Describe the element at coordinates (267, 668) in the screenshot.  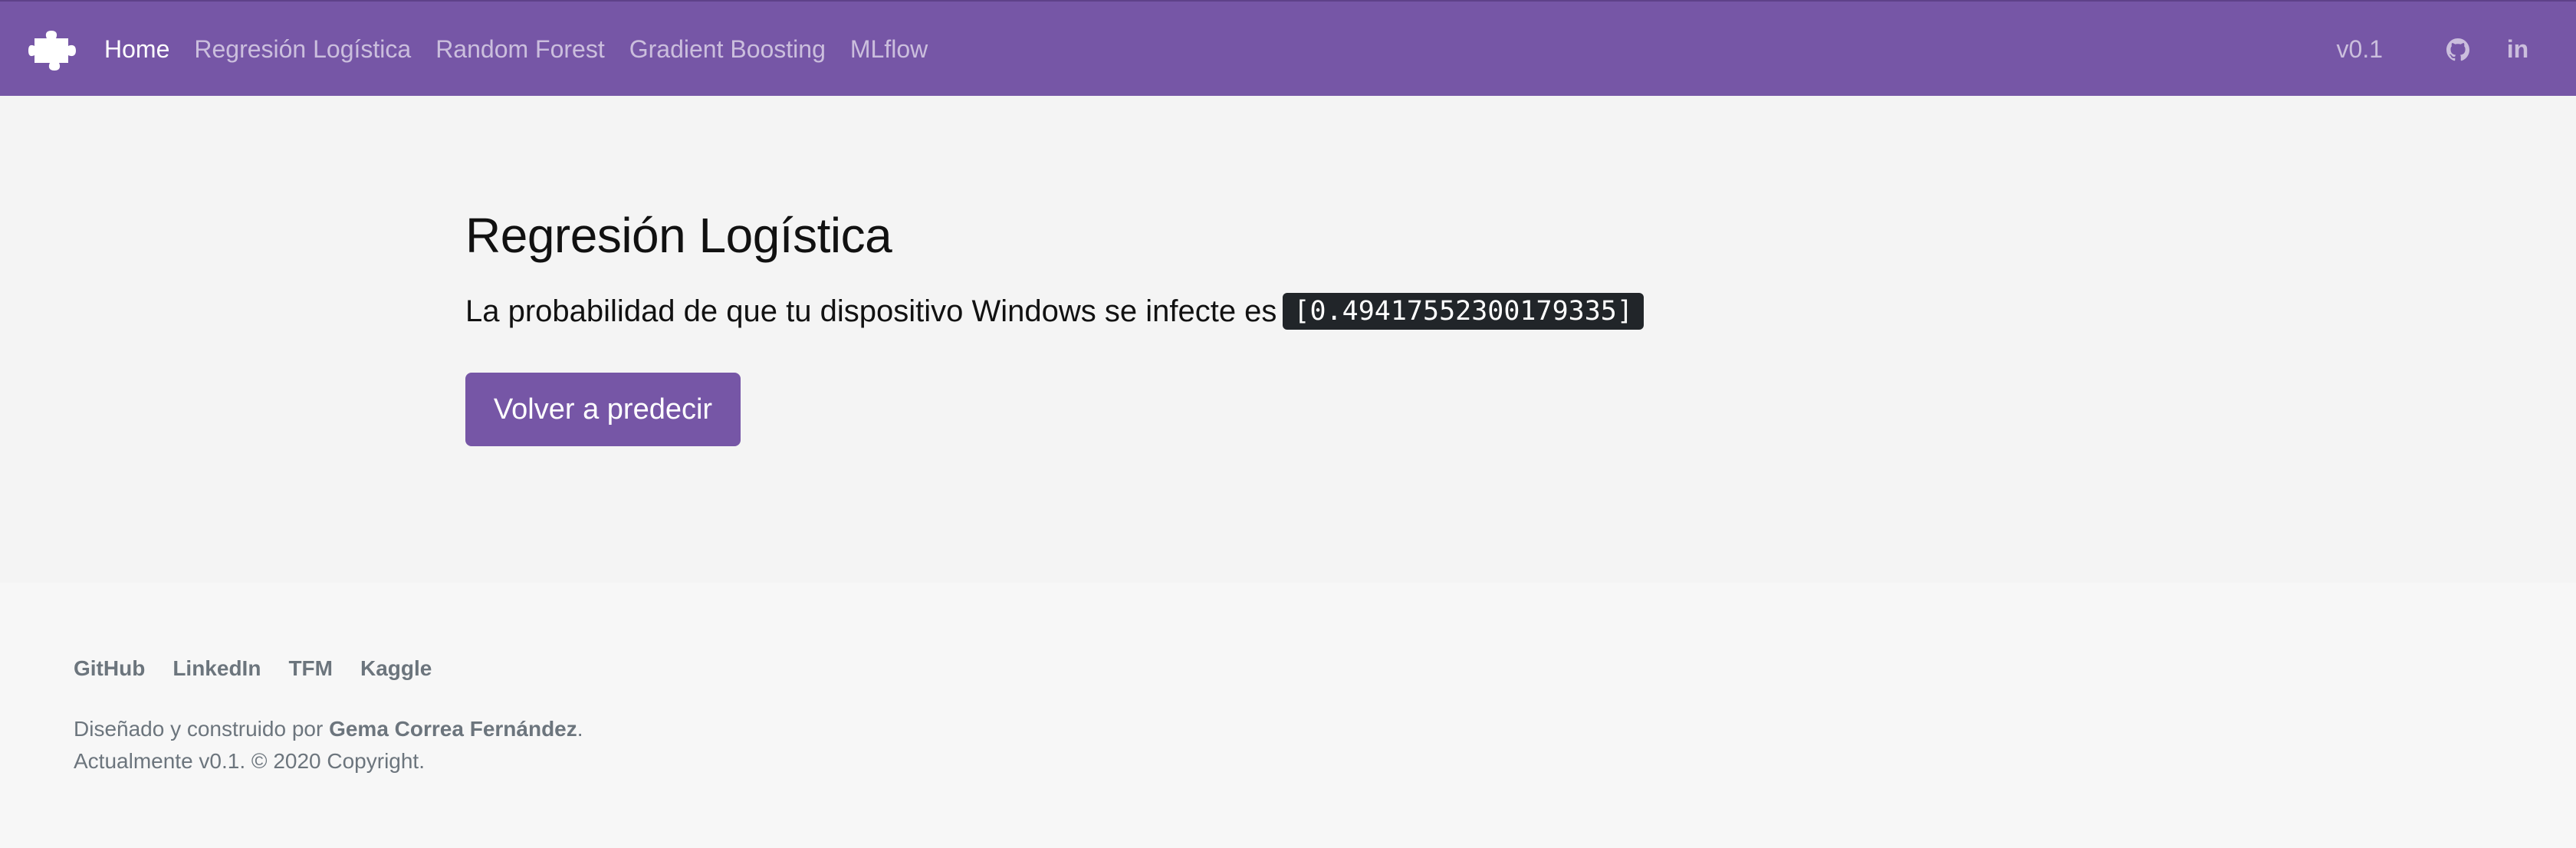
I see `footer-links: GitHub LinkedIn TFM Kaggle` at that location.